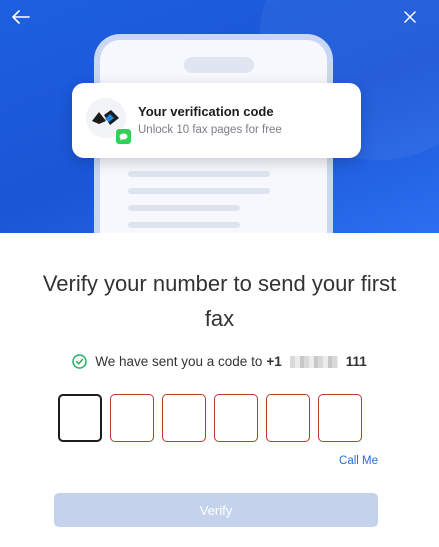 The width and height of the screenshot is (439, 547). I want to click on masked-phone-number: +1 111, so click(316, 361).